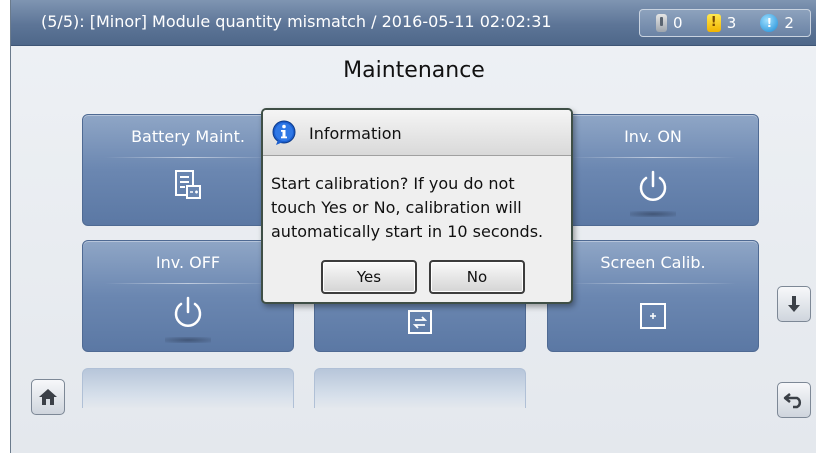 The height and width of the screenshot is (453, 816). I want to click on screen-calib-tile: Screen Calib., so click(653, 296).